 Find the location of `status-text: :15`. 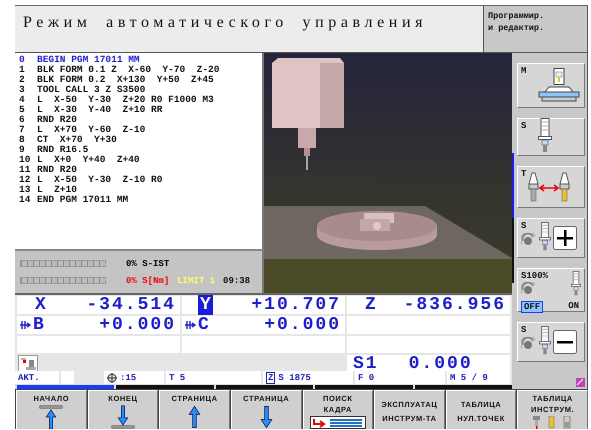

status-text: :15 is located at coordinates (128, 377).